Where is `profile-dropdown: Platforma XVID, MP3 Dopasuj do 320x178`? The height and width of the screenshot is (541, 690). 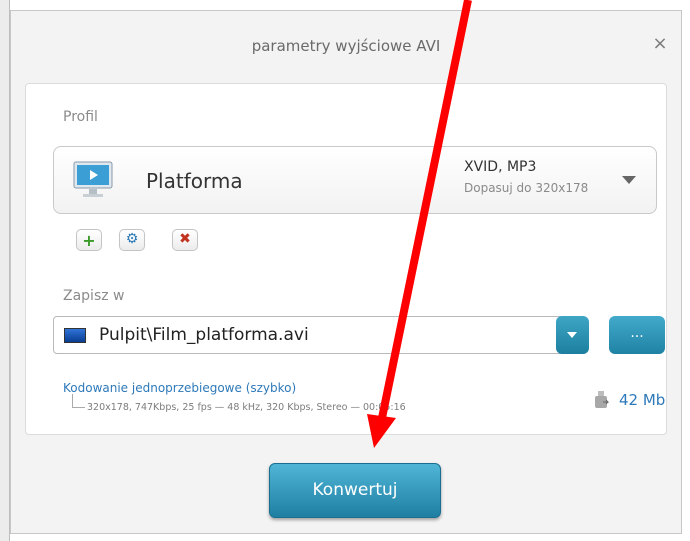 profile-dropdown: Platforma XVID, MP3 Dopasuj do 320x178 is located at coordinates (355, 180).